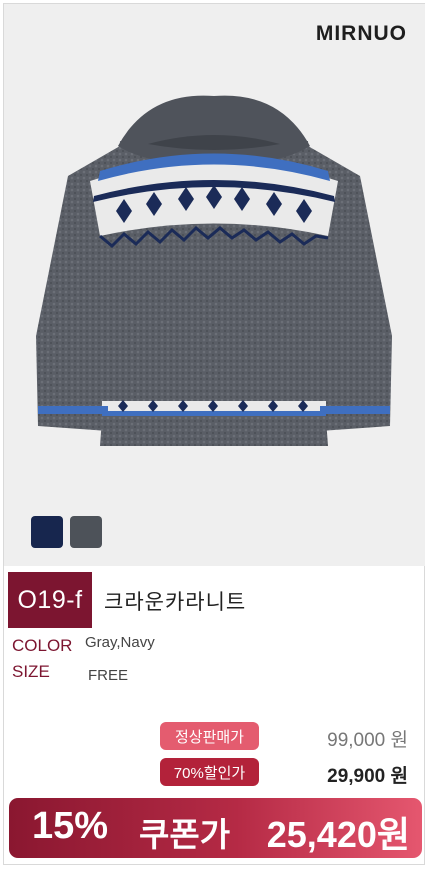  Describe the element at coordinates (120, 642) in the screenshot. I see `color-value: Gray,Navy` at that location.